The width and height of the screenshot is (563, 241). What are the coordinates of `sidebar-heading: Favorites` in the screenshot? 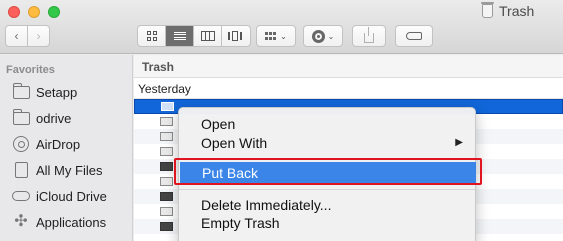 It's located at (30, 70).